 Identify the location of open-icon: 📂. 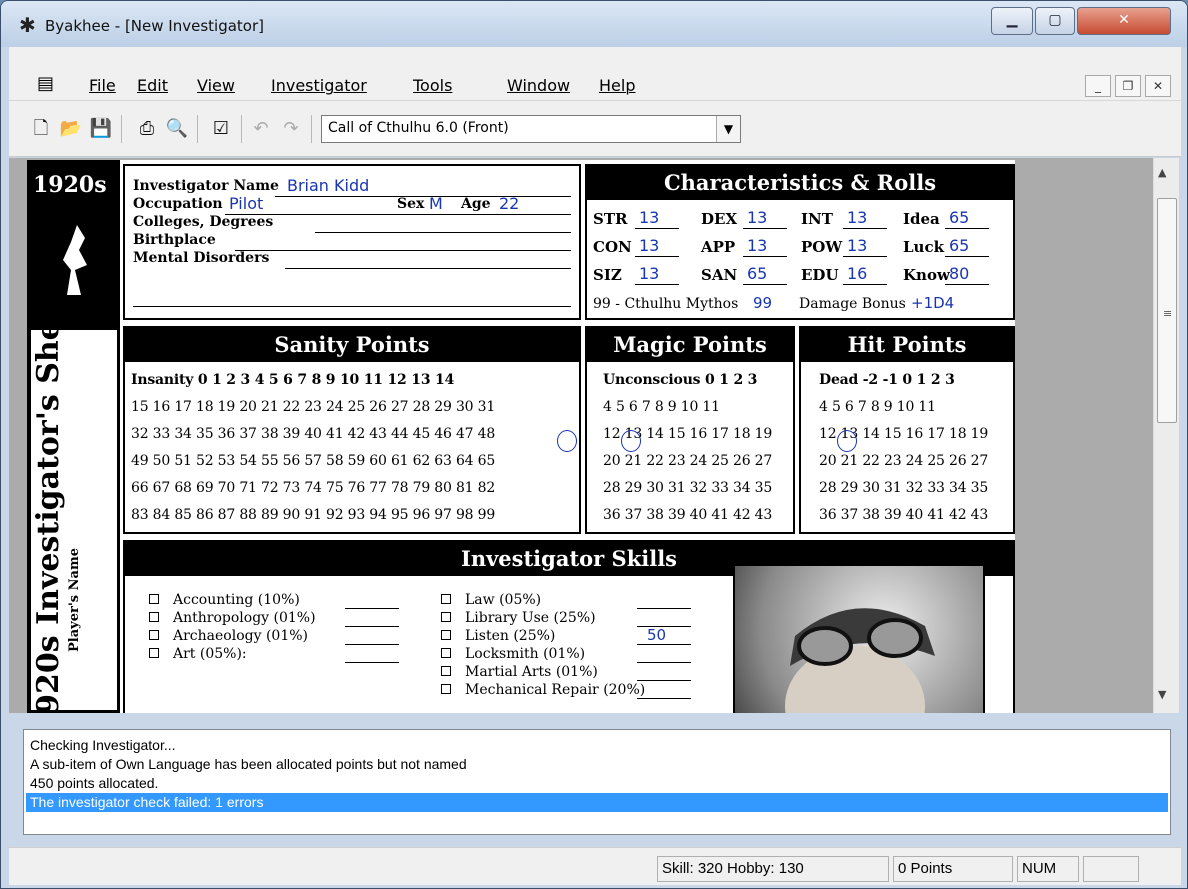
(71, 129).